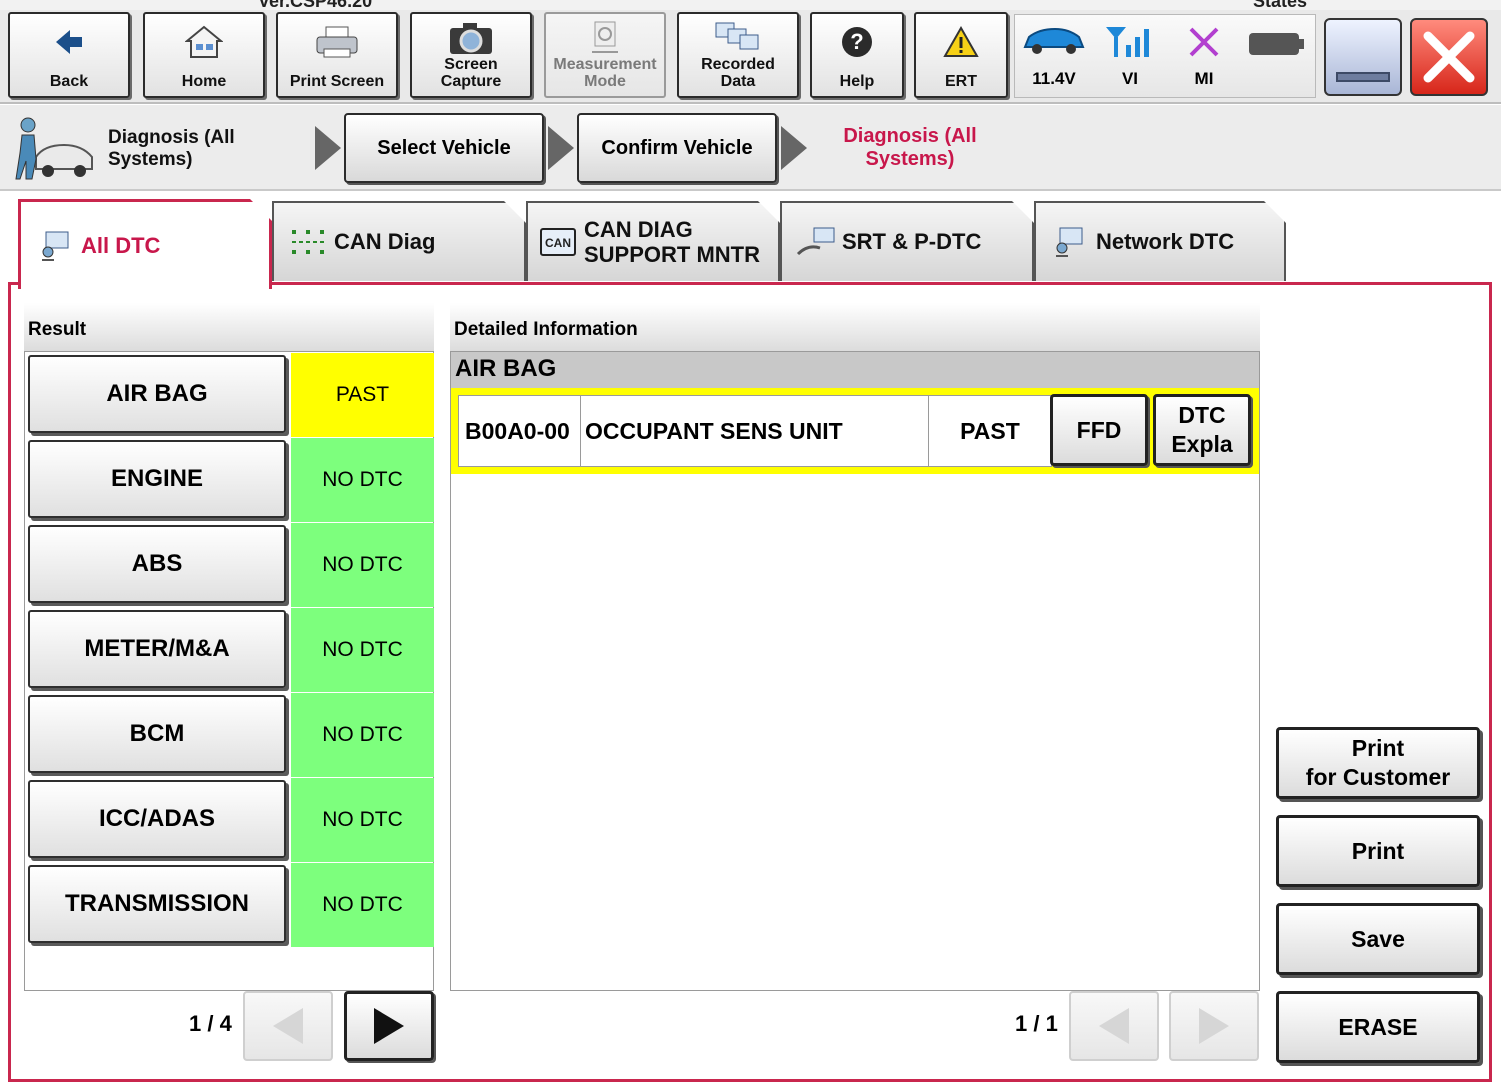 The width and height of the screenshot is (1501, 1086). I want to click on tab-network-dtc: Network DTC, so click(1160, 241).